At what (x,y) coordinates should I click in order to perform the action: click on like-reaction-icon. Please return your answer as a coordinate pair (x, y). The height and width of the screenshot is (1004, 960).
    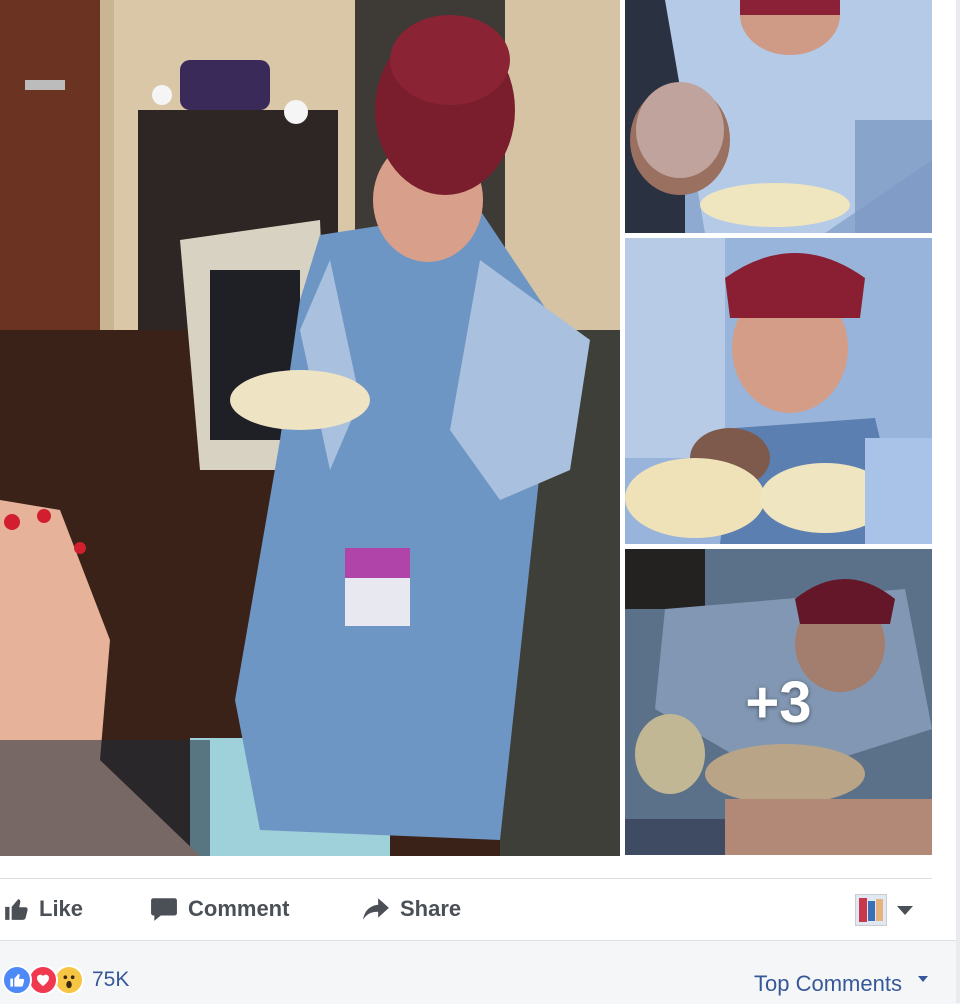
    Looking at the image, I should click on (17, 980).